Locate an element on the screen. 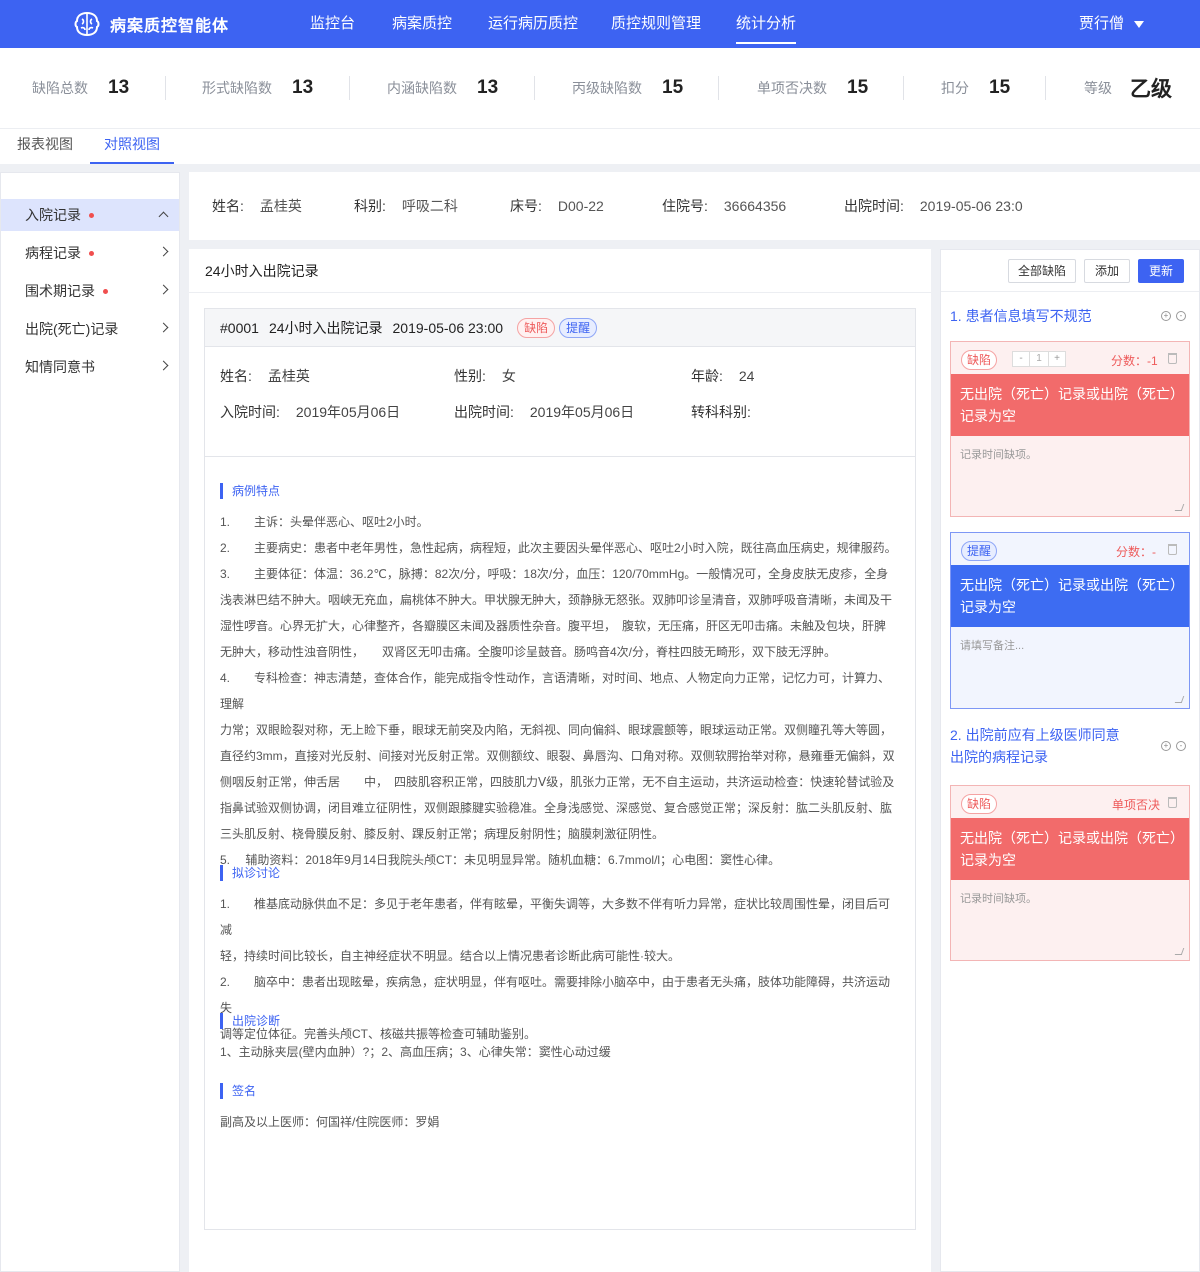  caret-down-icon is located at coordinates (1139, 24).